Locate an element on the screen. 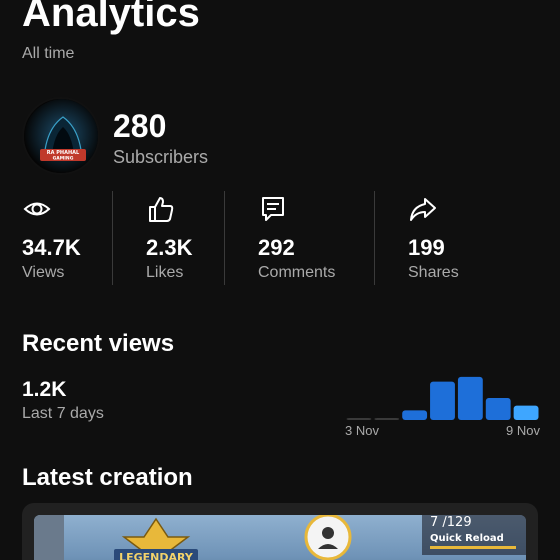  quick-reload-label: Quick Reload is located at coordinates (467, 538).